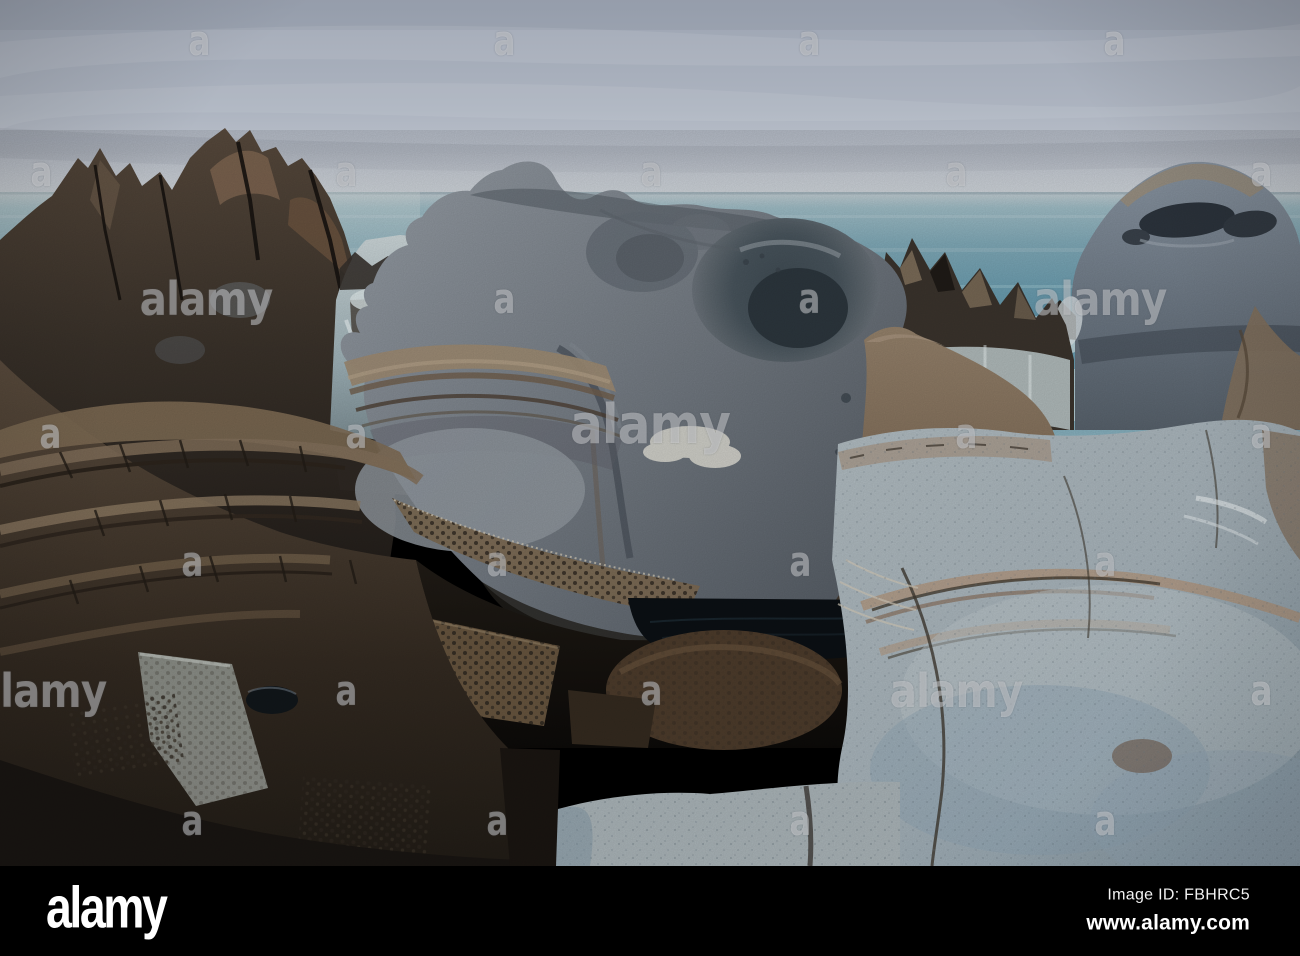 The image size is (1300, 956). What do you see at coordinates (1178, 895) in the screenshot?
I see `image-id-text: Image ID: FBHRC5` at bounding box center [1178, 895].